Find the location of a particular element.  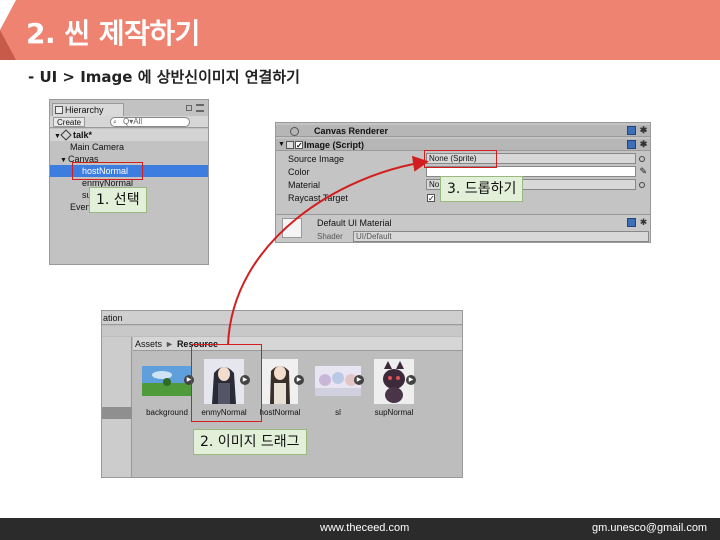

canvas-renderer-icon is located at coordinates (294, 131).